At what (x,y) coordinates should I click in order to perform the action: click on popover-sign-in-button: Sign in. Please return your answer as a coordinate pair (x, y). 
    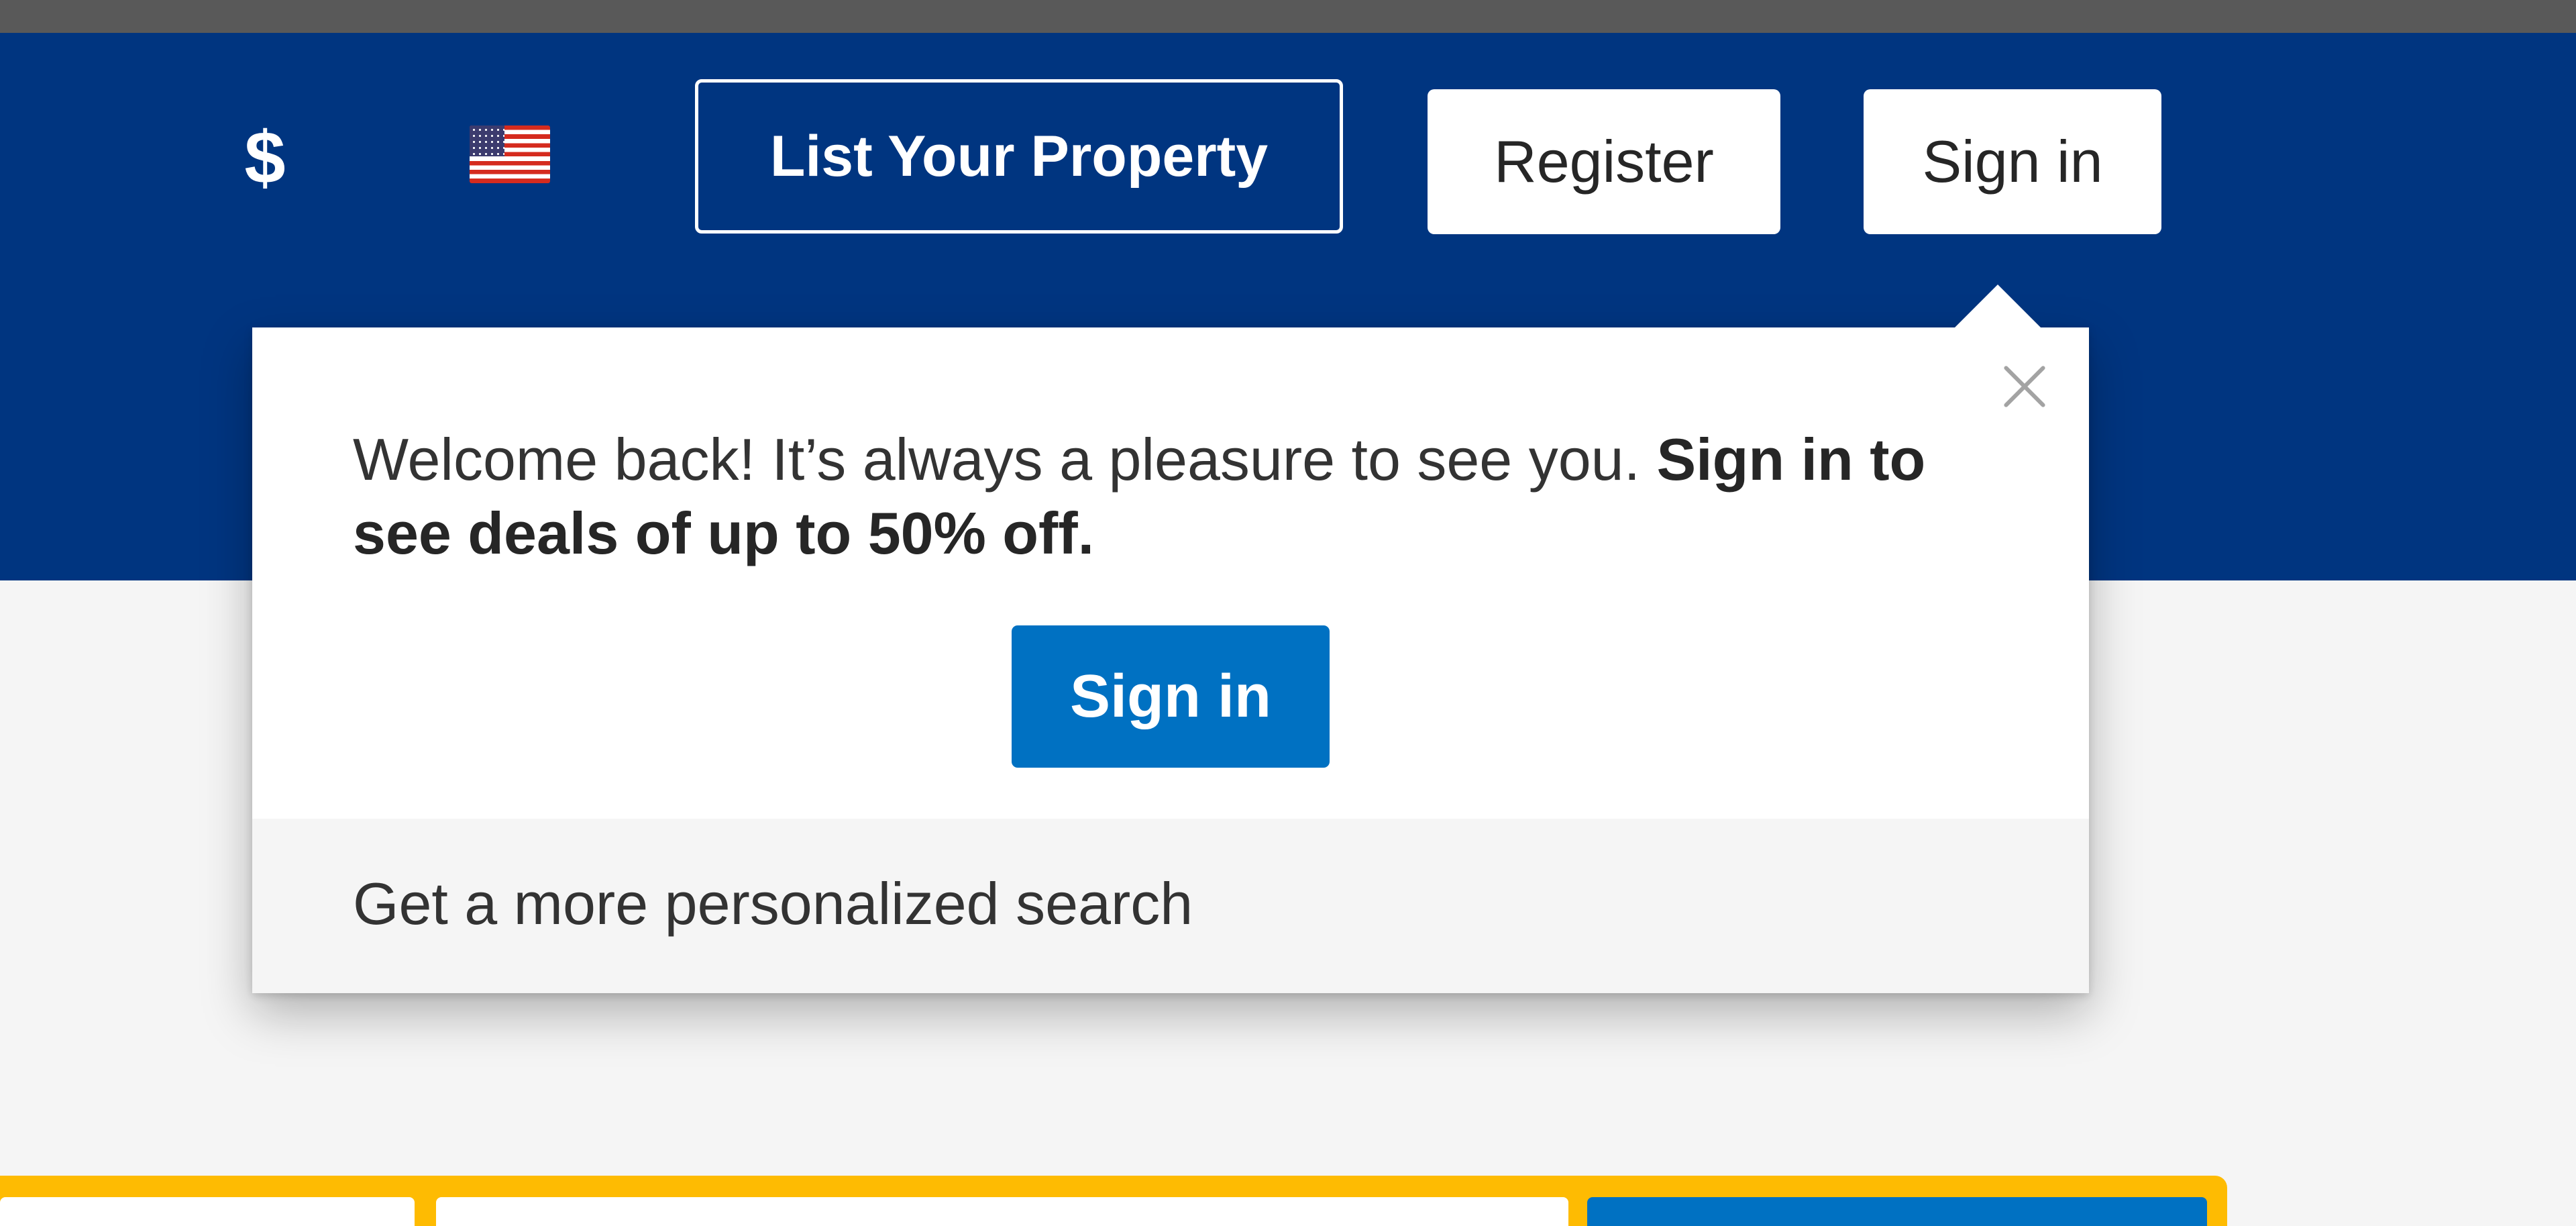
    Looking at the image, I should click on (1171, 696).